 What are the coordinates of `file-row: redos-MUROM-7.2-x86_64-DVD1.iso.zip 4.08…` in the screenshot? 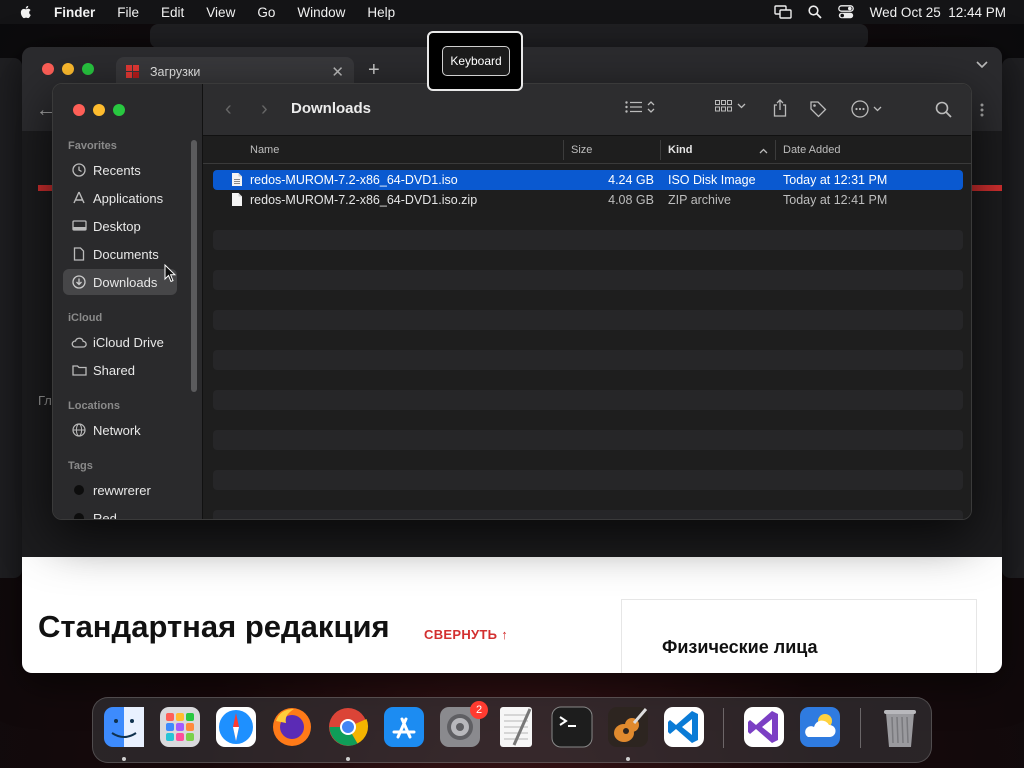 It's located at (588, 200).